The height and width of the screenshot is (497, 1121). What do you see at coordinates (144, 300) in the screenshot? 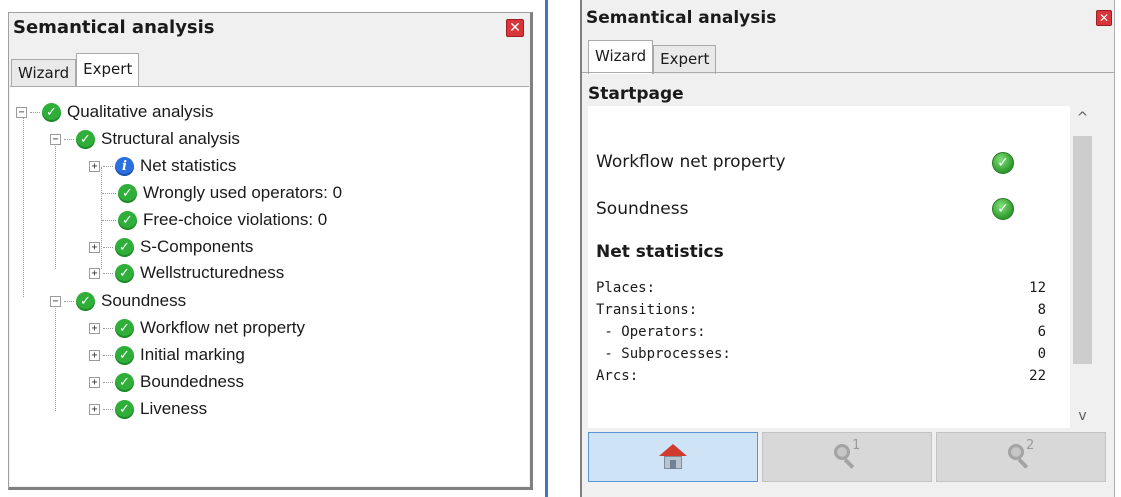
I see `tree-node-label: Soundness` at bounding box center [144, 300].